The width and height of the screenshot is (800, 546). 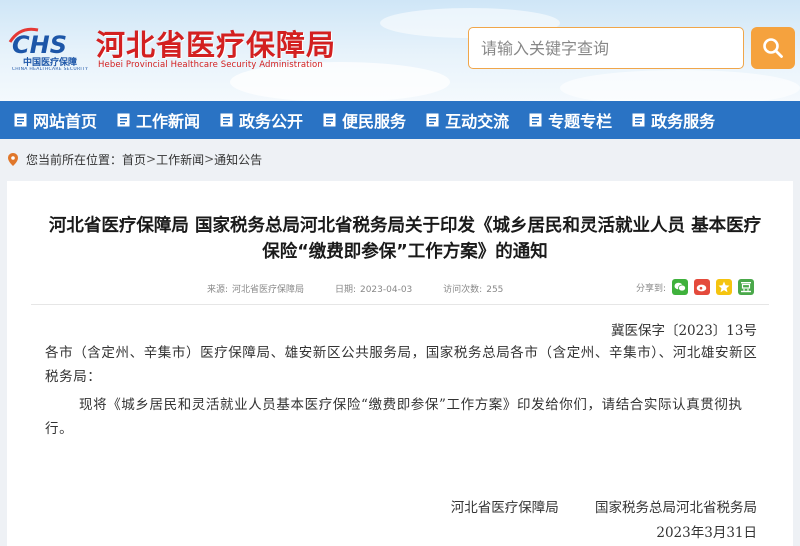 What do you see at coordinates (180, 159) in the screenshot?
I see `breadcrumb-work-news: 工作新闻` at bounding box center [180, 159].